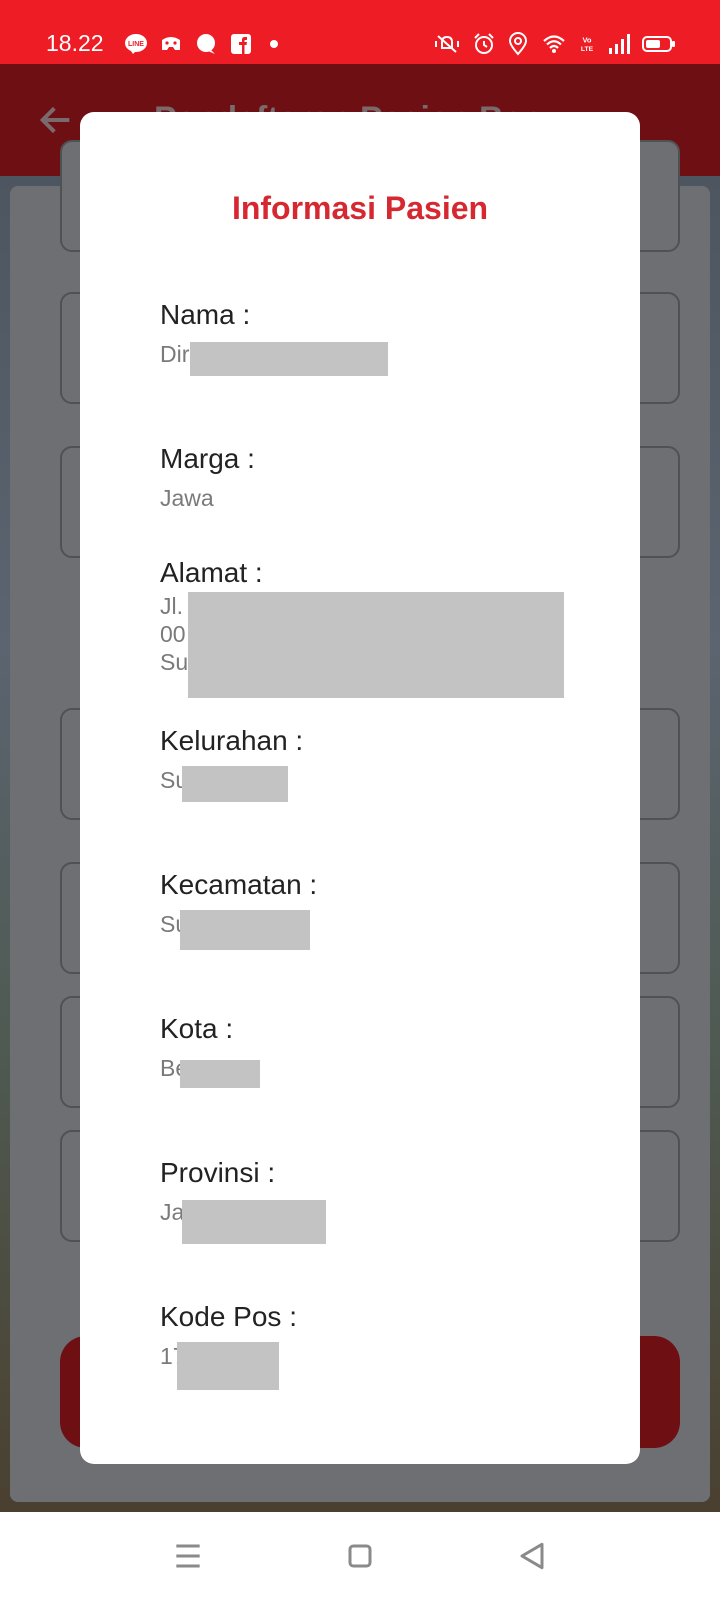 The image size is (720, 1600). Describe the element at coordinates (75, 43) in the screenshot. I see `status-time: 18.22` at that location.